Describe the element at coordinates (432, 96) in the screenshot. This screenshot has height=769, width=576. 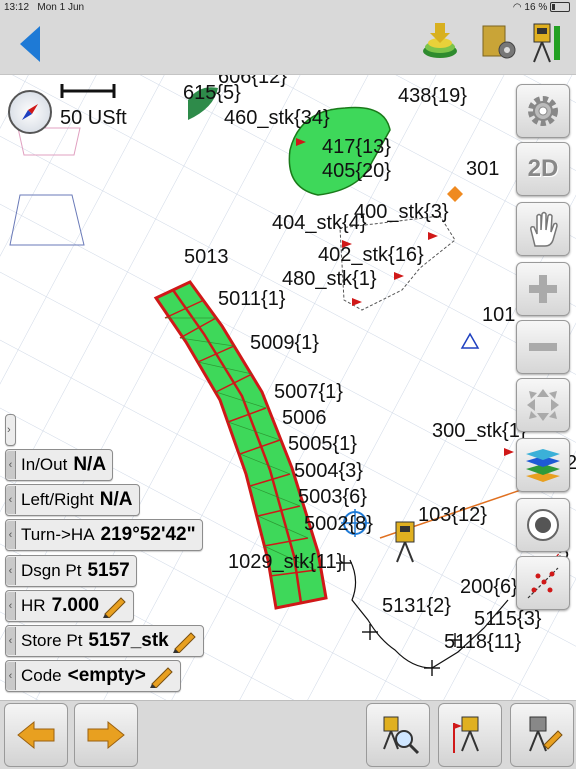
I see `point-label: 438{19}` at that location.